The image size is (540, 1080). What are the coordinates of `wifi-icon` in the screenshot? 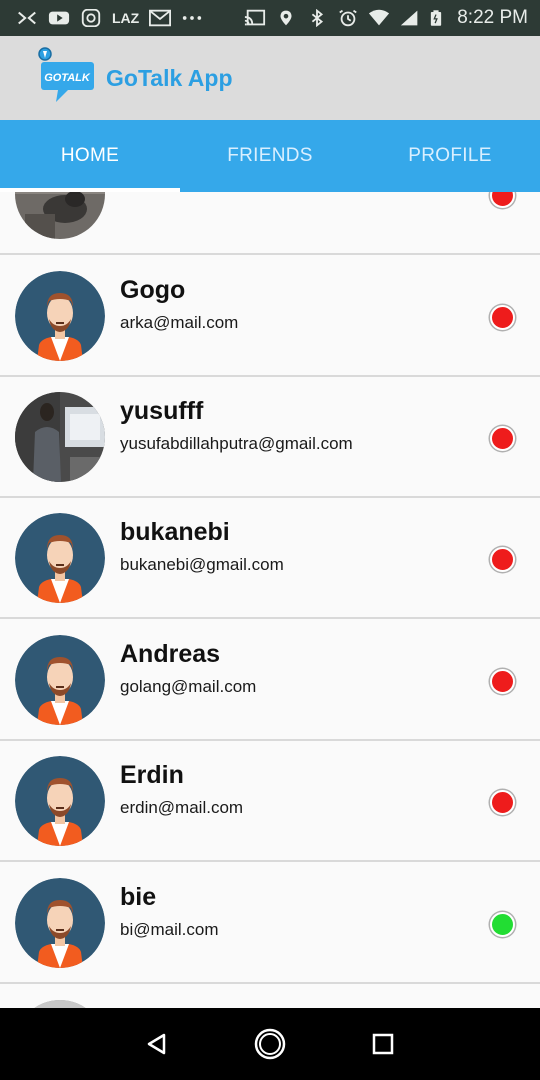 It's located at (379, 17).